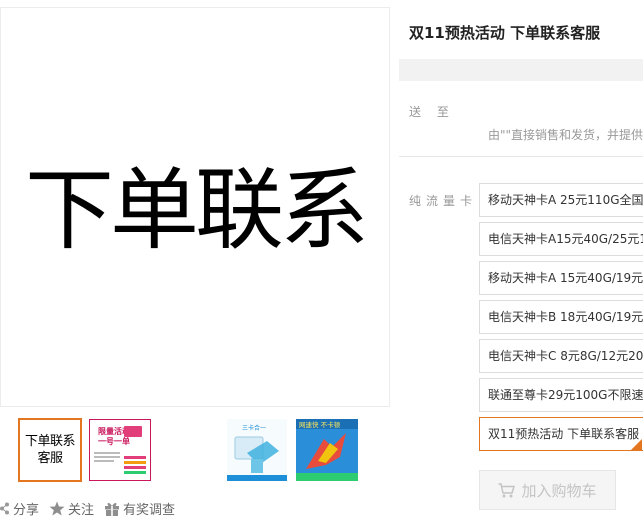  Describe the element at coordinates (561, 356) in the screenshot. I see `option-item: 电信天神卡C 8元8G/12元20G` at that location.